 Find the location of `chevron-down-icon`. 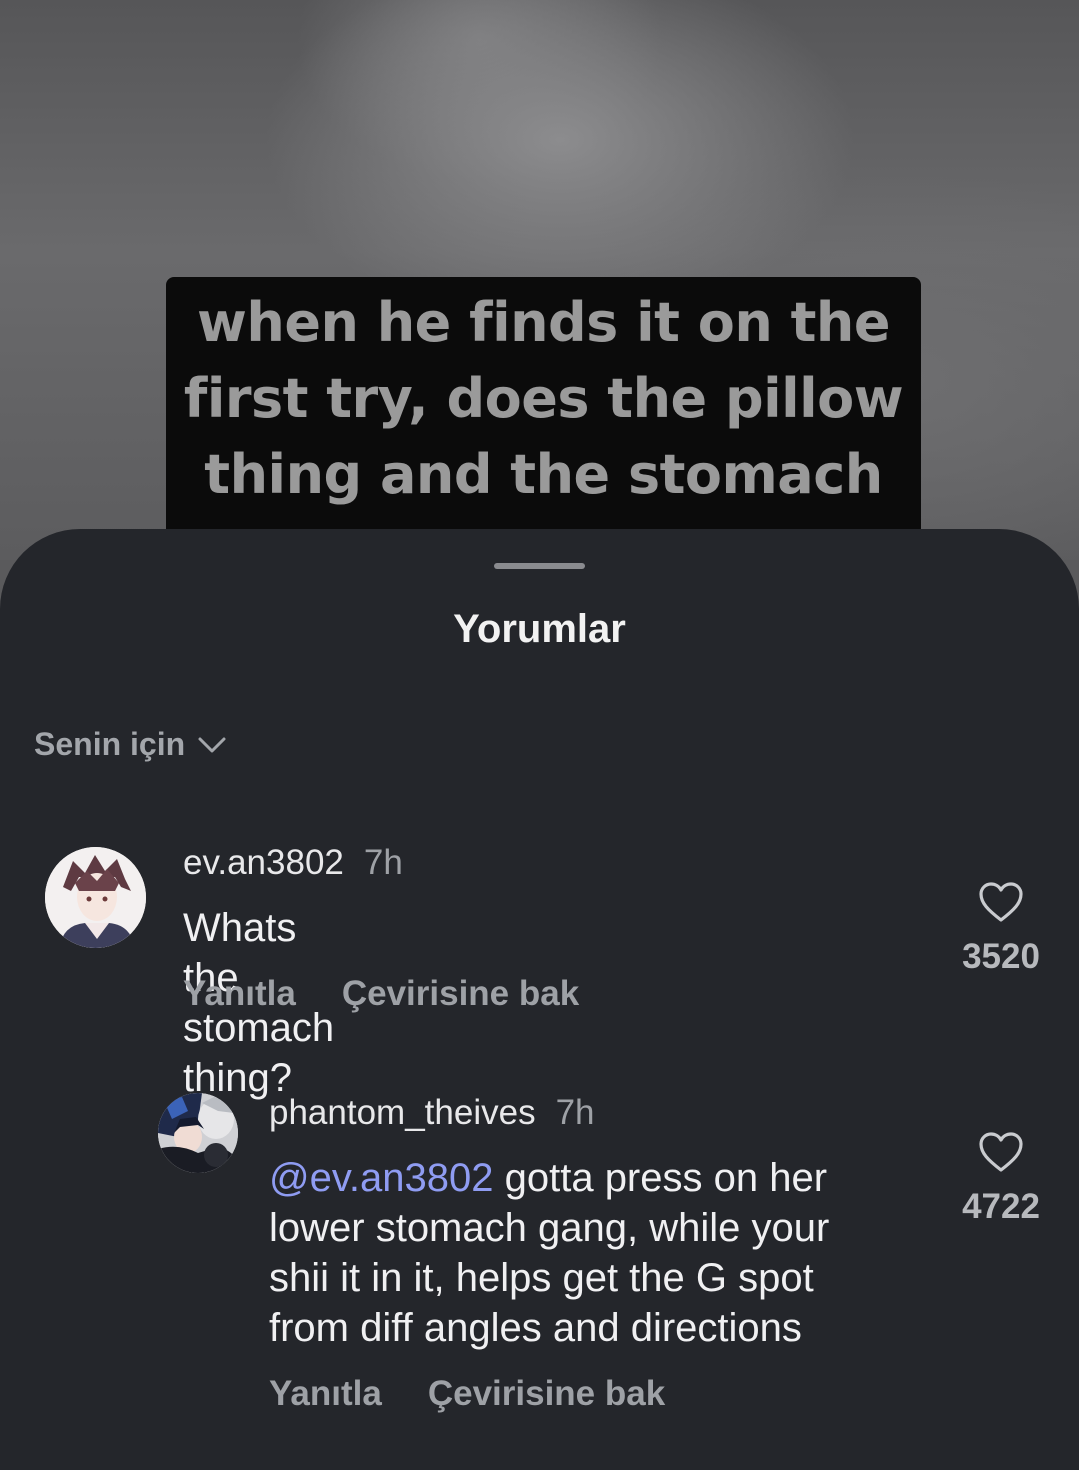

chevron-down-icon is located at coordinates (212, 744).